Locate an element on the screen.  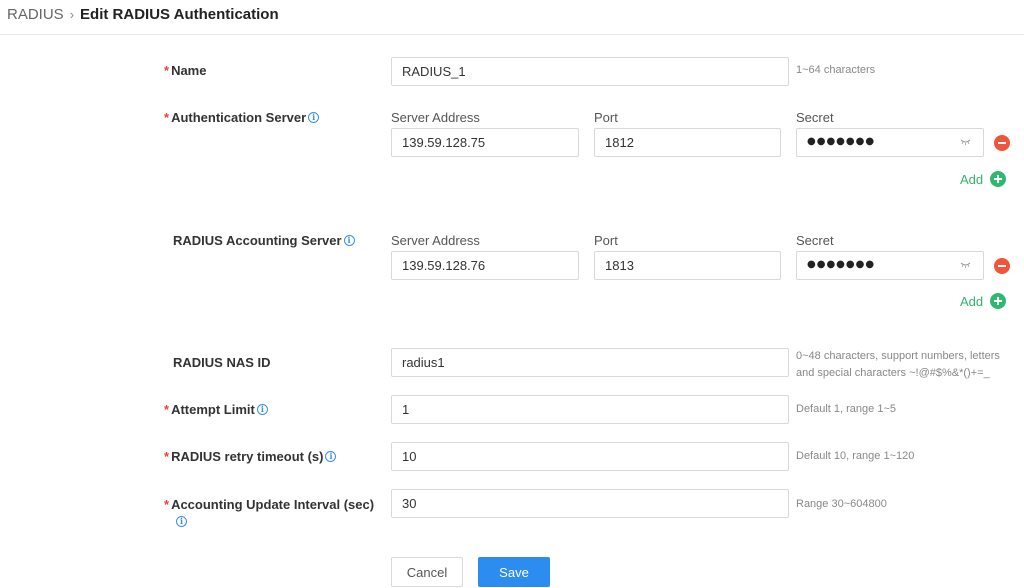
acct-server-label: RADIUS Accounting Server i is located at coordinates (264, 240).